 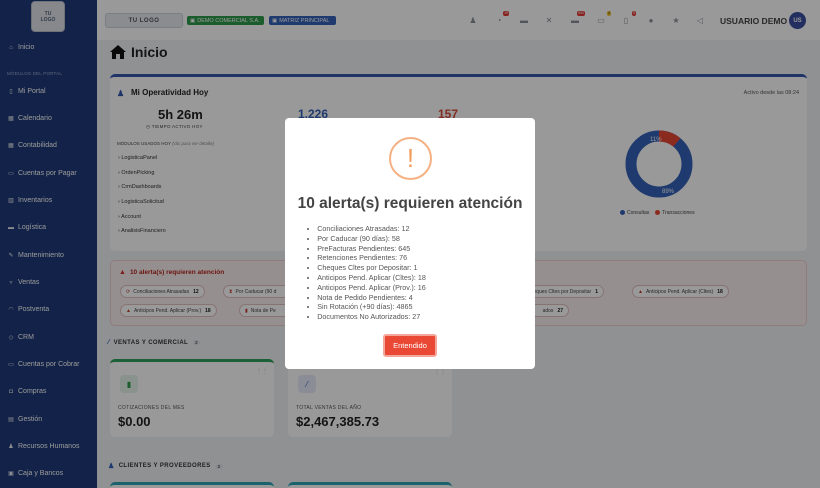 I want to click on modal-alert-item: PreFacturas Pendientes: 645, so click(x=366, y=249).